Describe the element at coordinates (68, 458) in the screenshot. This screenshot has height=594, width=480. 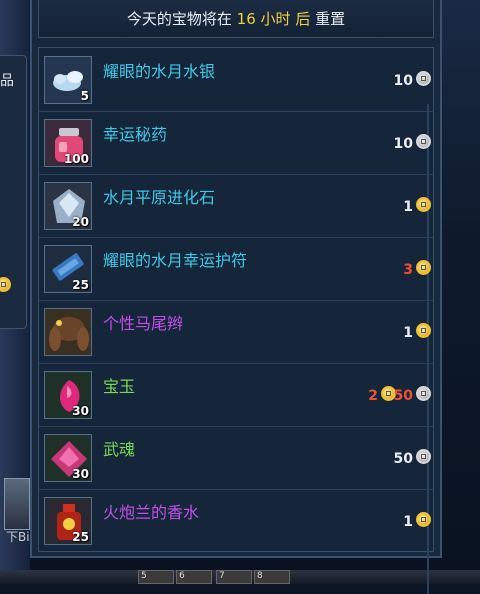
I see `soul-crystal-icon: 30` at that location.